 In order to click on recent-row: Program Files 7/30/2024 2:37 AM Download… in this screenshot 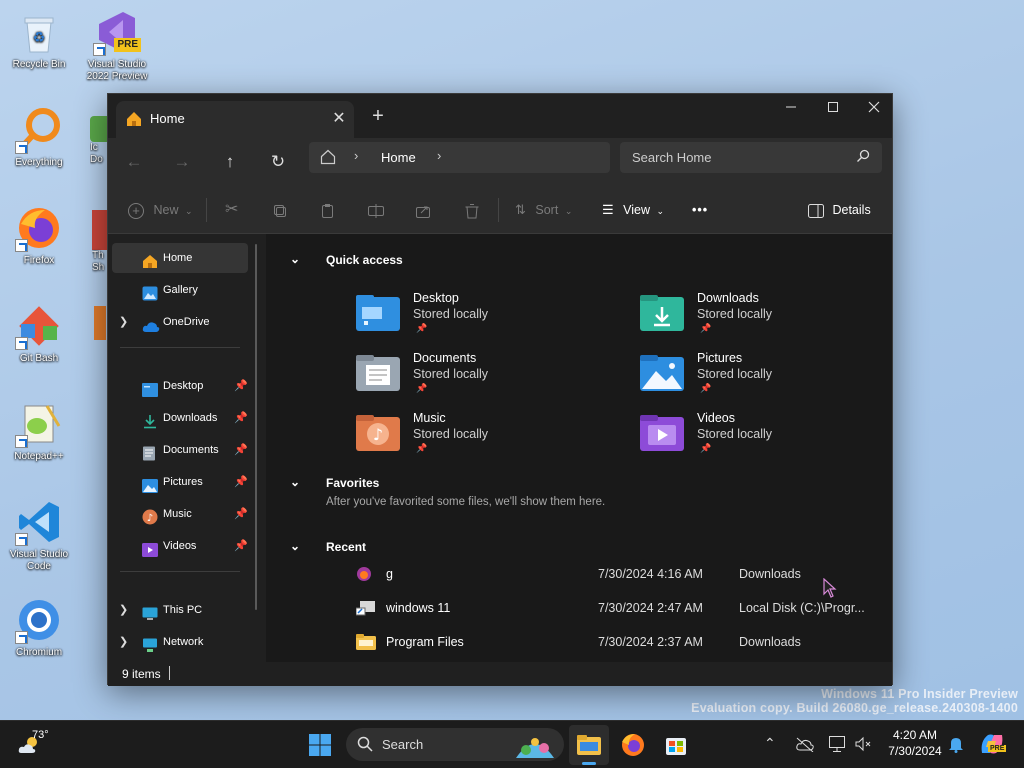, I will do `click(616, 642)`.